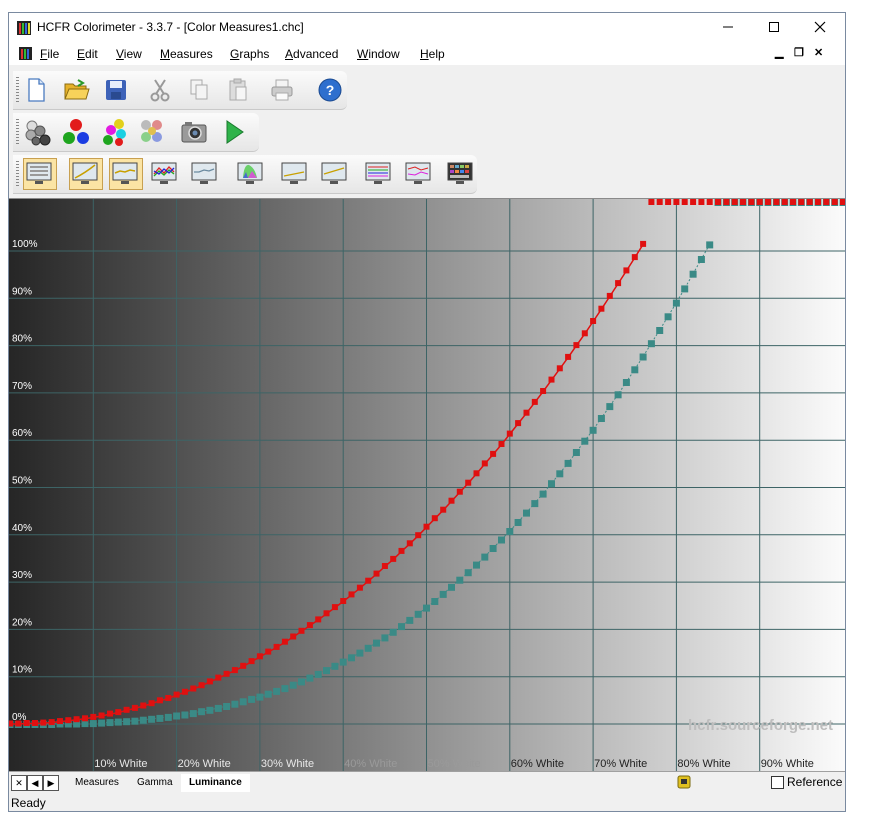 The height and width of the screenshot is (838, 869). Describe the element at coordinates (76, 132) in the screenshot. I see `measure-primaries-button` at that location.